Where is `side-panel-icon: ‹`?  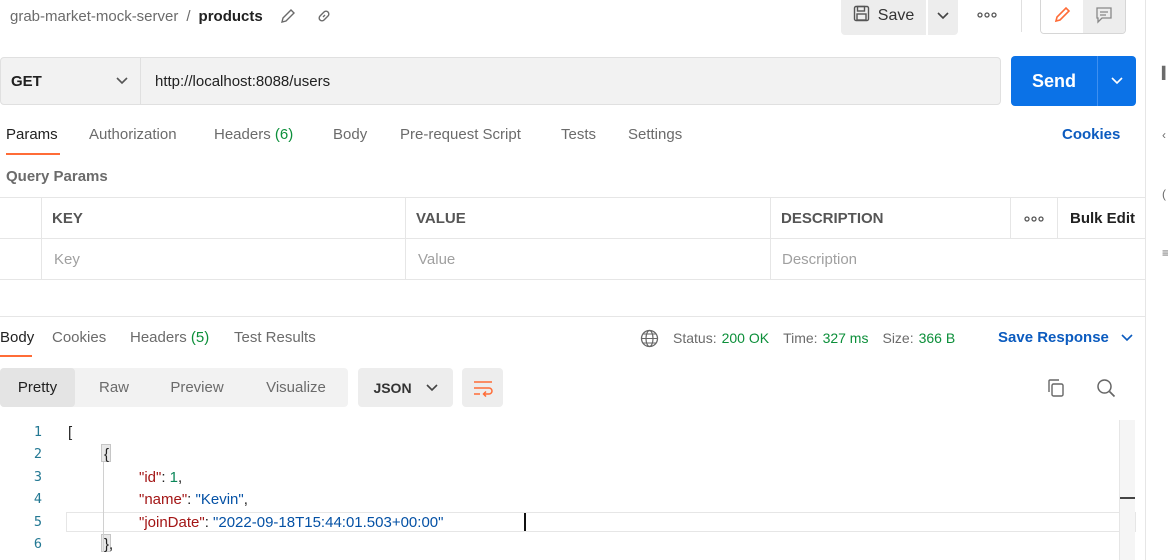
side-panel-icon: ‹ is located at coordinates (1165, 135).